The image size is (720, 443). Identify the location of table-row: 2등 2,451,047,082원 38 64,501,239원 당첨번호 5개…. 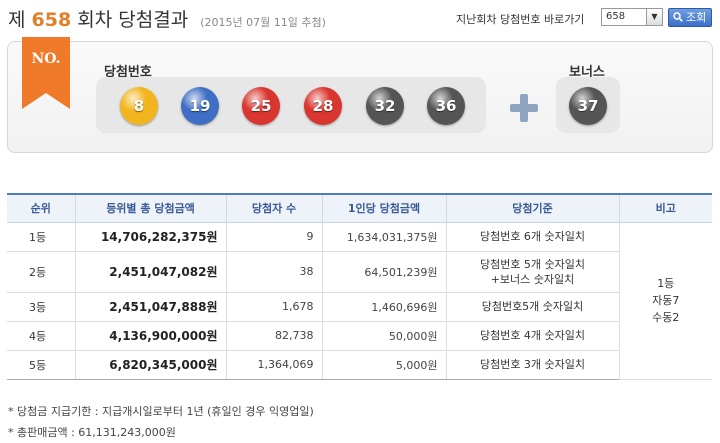
(359, 272).